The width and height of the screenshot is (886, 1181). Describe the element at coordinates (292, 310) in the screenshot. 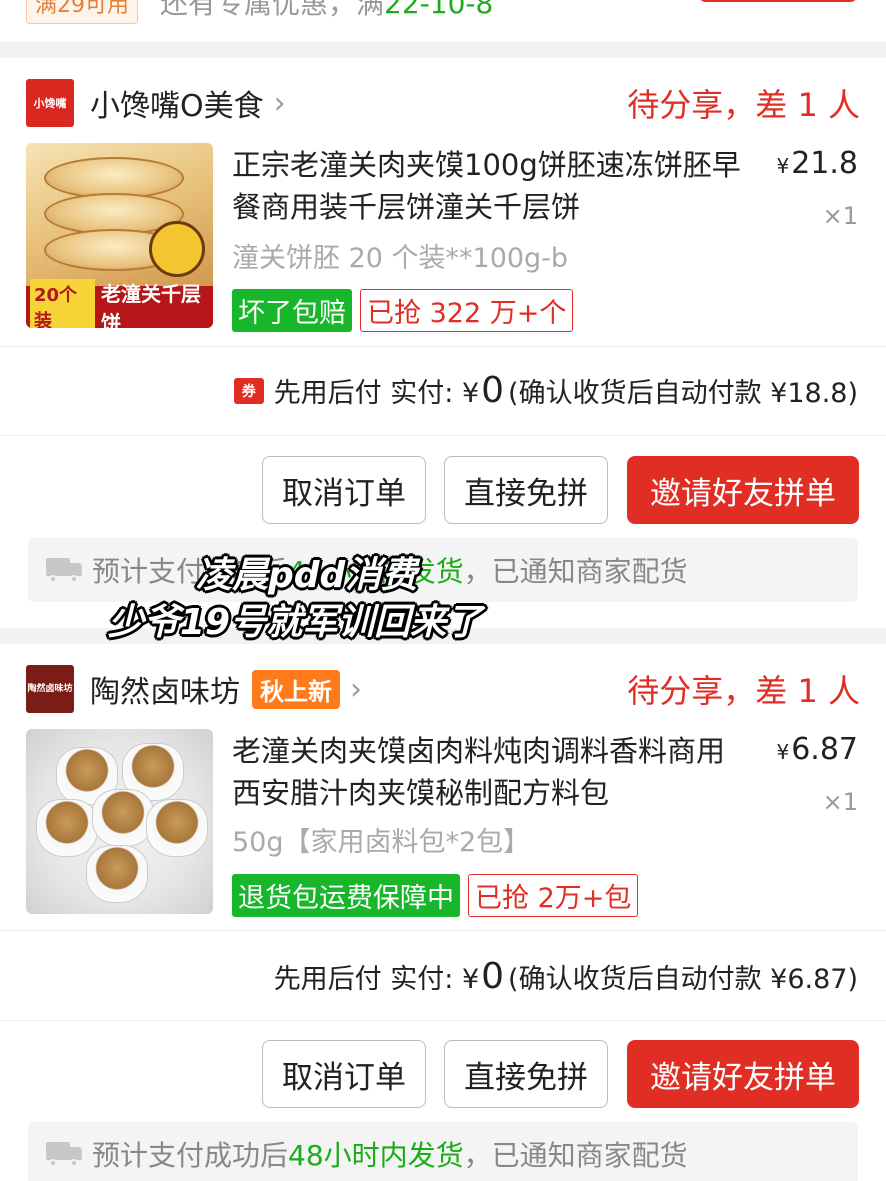

I see `guarantee-tag: 坏了包赔` at that location.